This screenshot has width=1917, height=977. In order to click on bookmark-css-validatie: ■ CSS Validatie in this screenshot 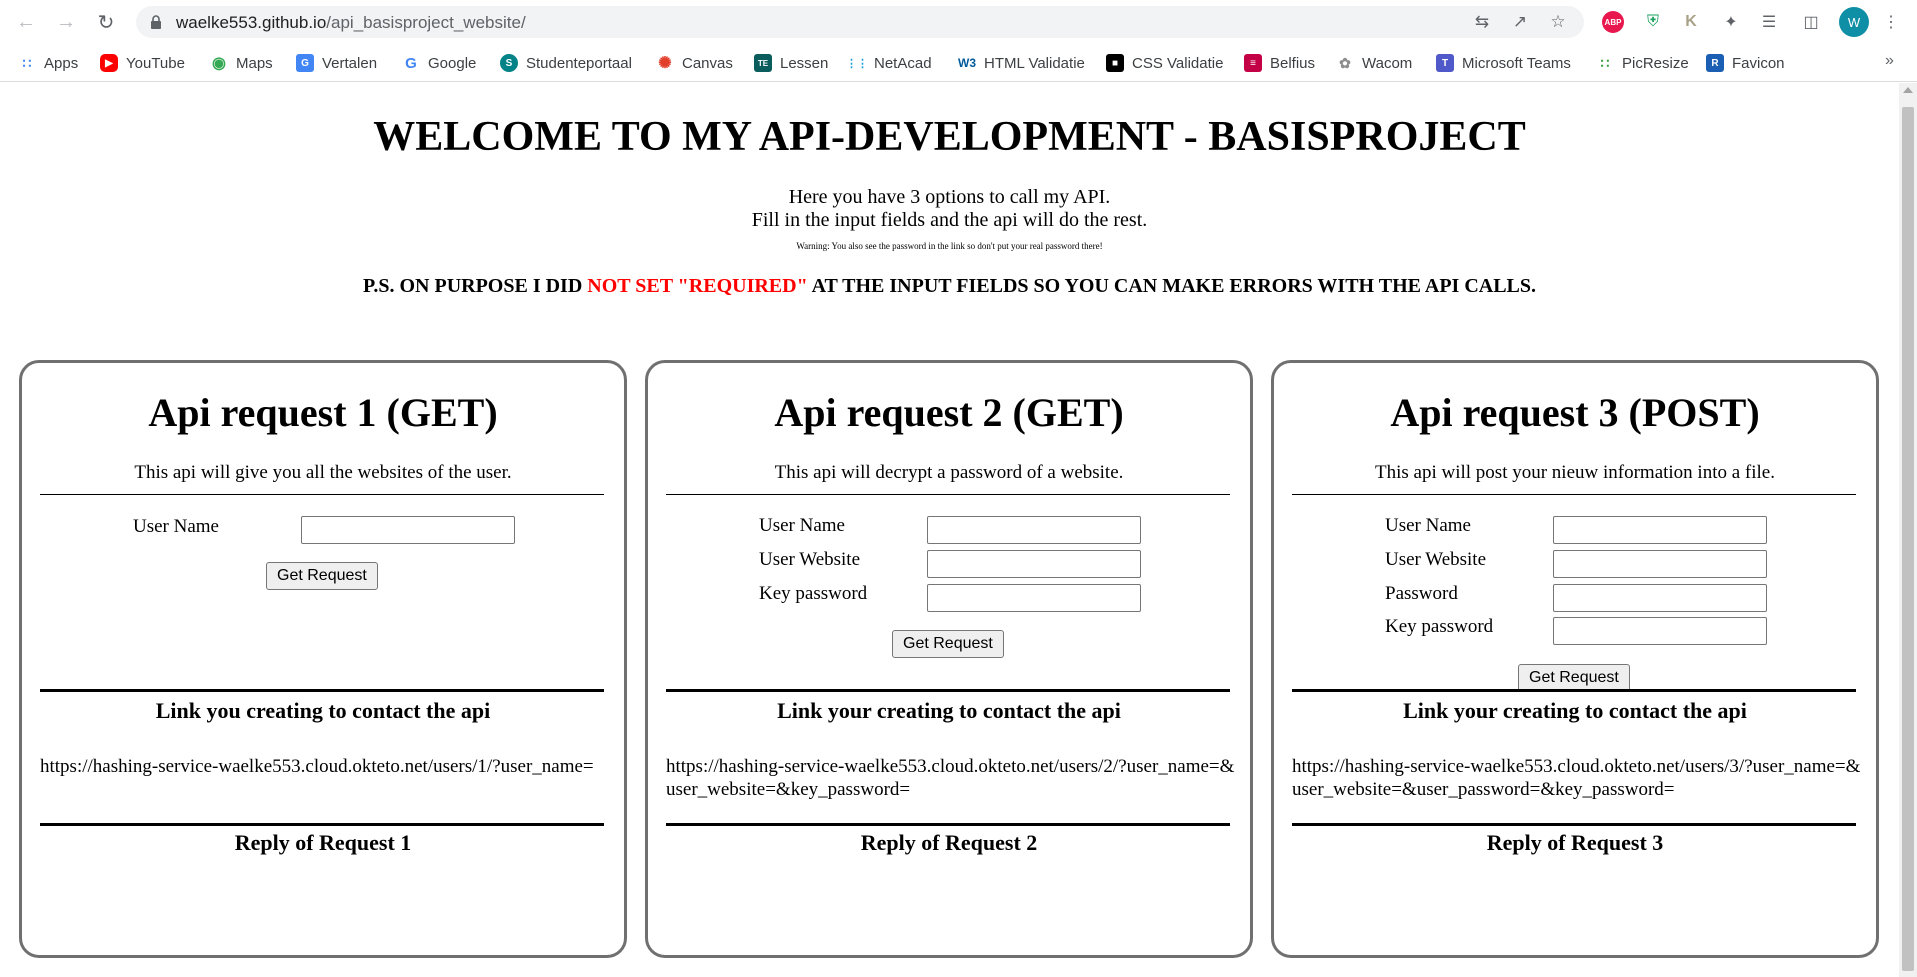, I will do `click(1164, 63)`.